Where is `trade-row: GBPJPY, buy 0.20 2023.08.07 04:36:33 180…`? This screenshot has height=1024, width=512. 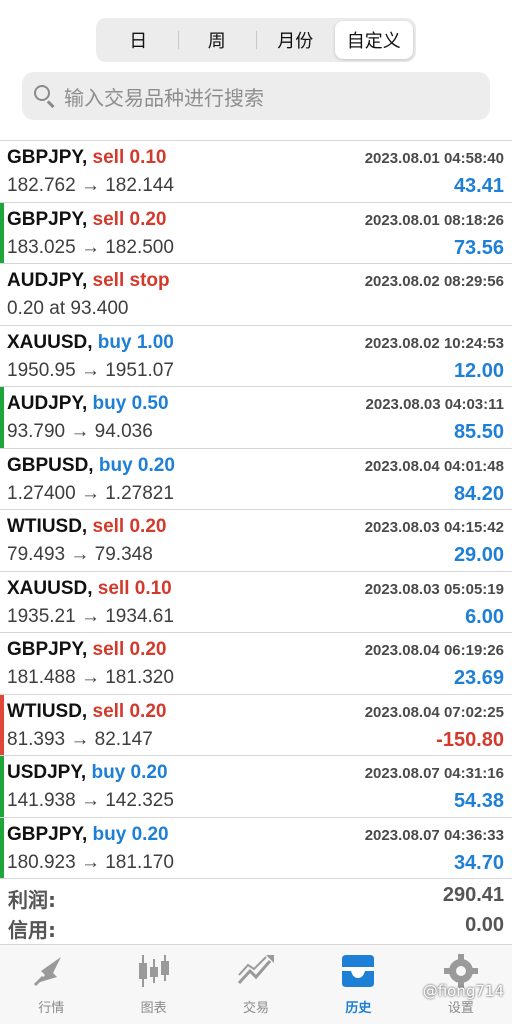
trade-row: GBPJPY, buy 0.20 2023.08.07 04:36:33 180… is located at coordinates (256, 848).